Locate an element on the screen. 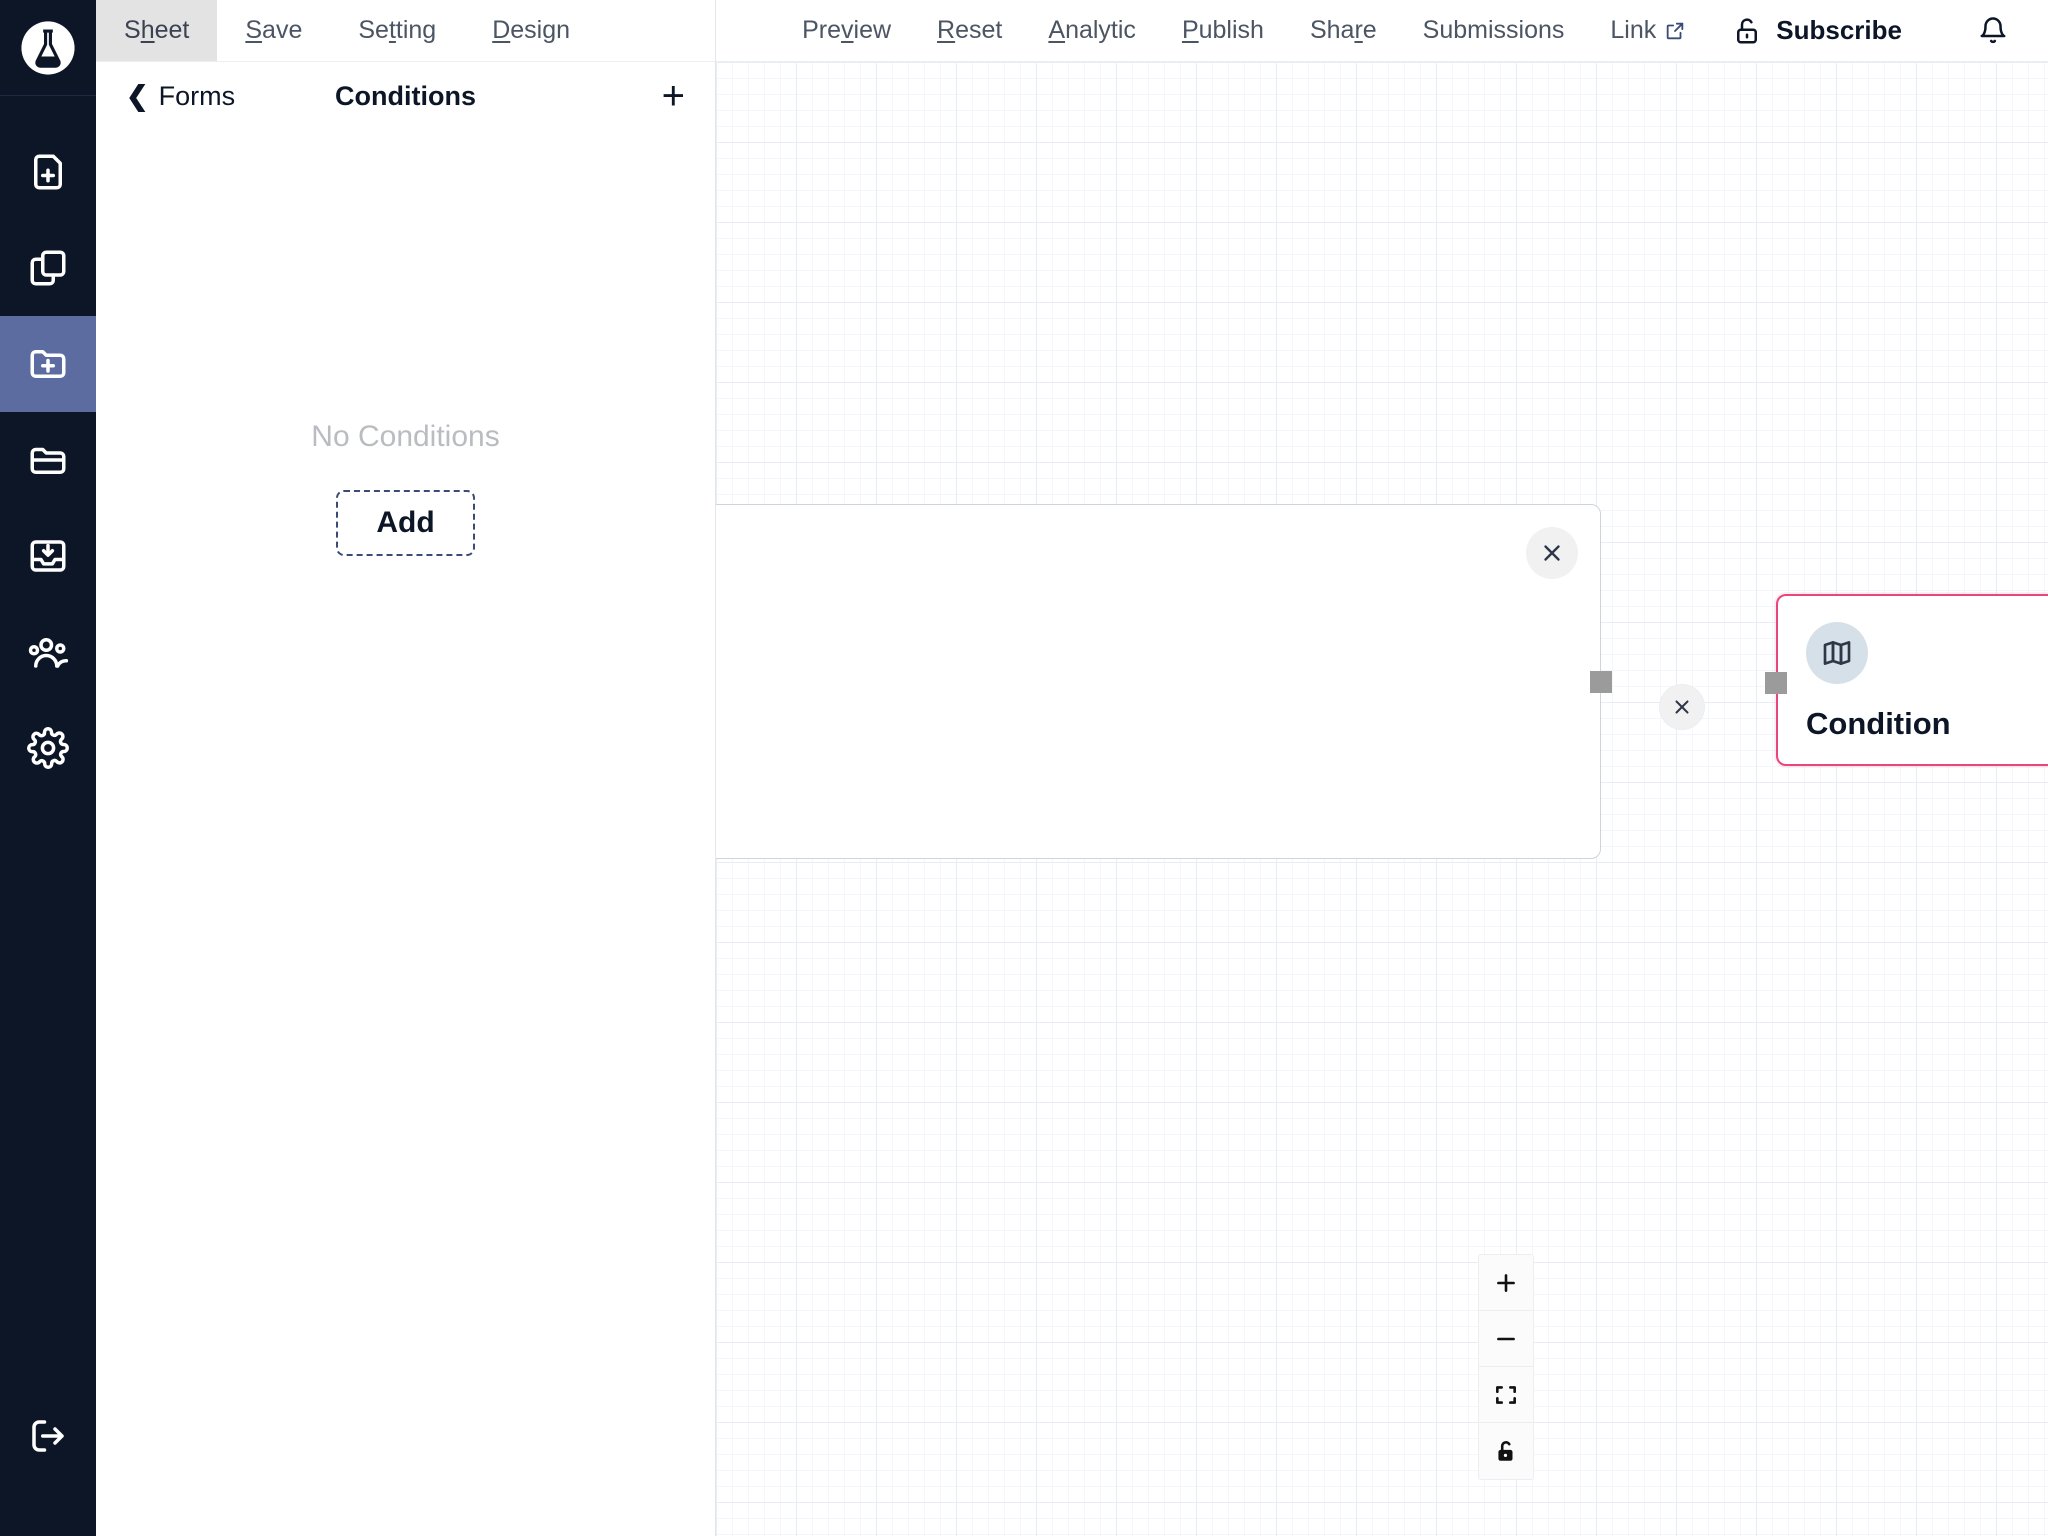 Image resolution: width=2048 pixels, height=1536 pixels. chevron-left-icon: ❮ is located at coordinates (137, 95).